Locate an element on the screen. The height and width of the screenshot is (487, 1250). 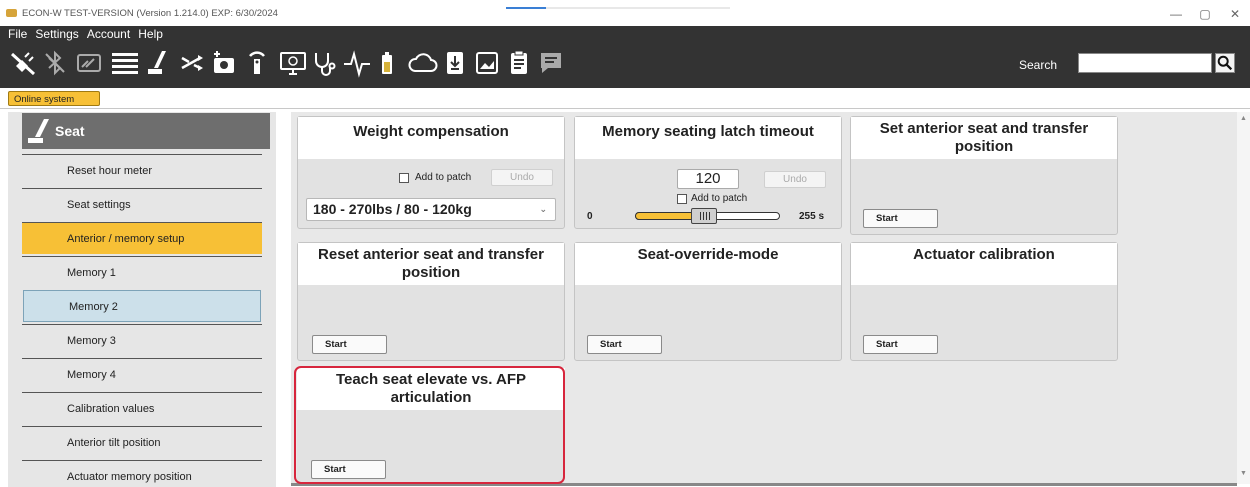
bluetooth-icon is located at coordinates (55, 63).